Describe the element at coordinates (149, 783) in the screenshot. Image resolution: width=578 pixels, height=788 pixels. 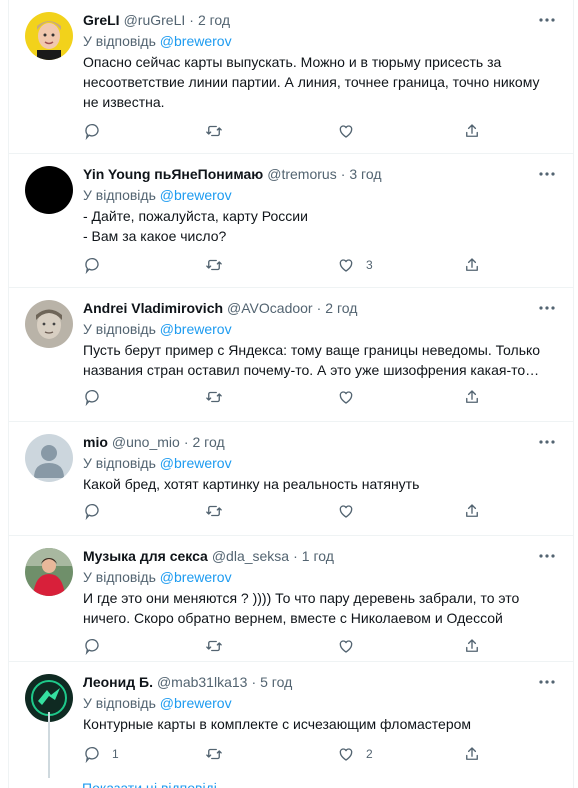
I see `show-more-replies-link: Показати ці відповіді` at that location.